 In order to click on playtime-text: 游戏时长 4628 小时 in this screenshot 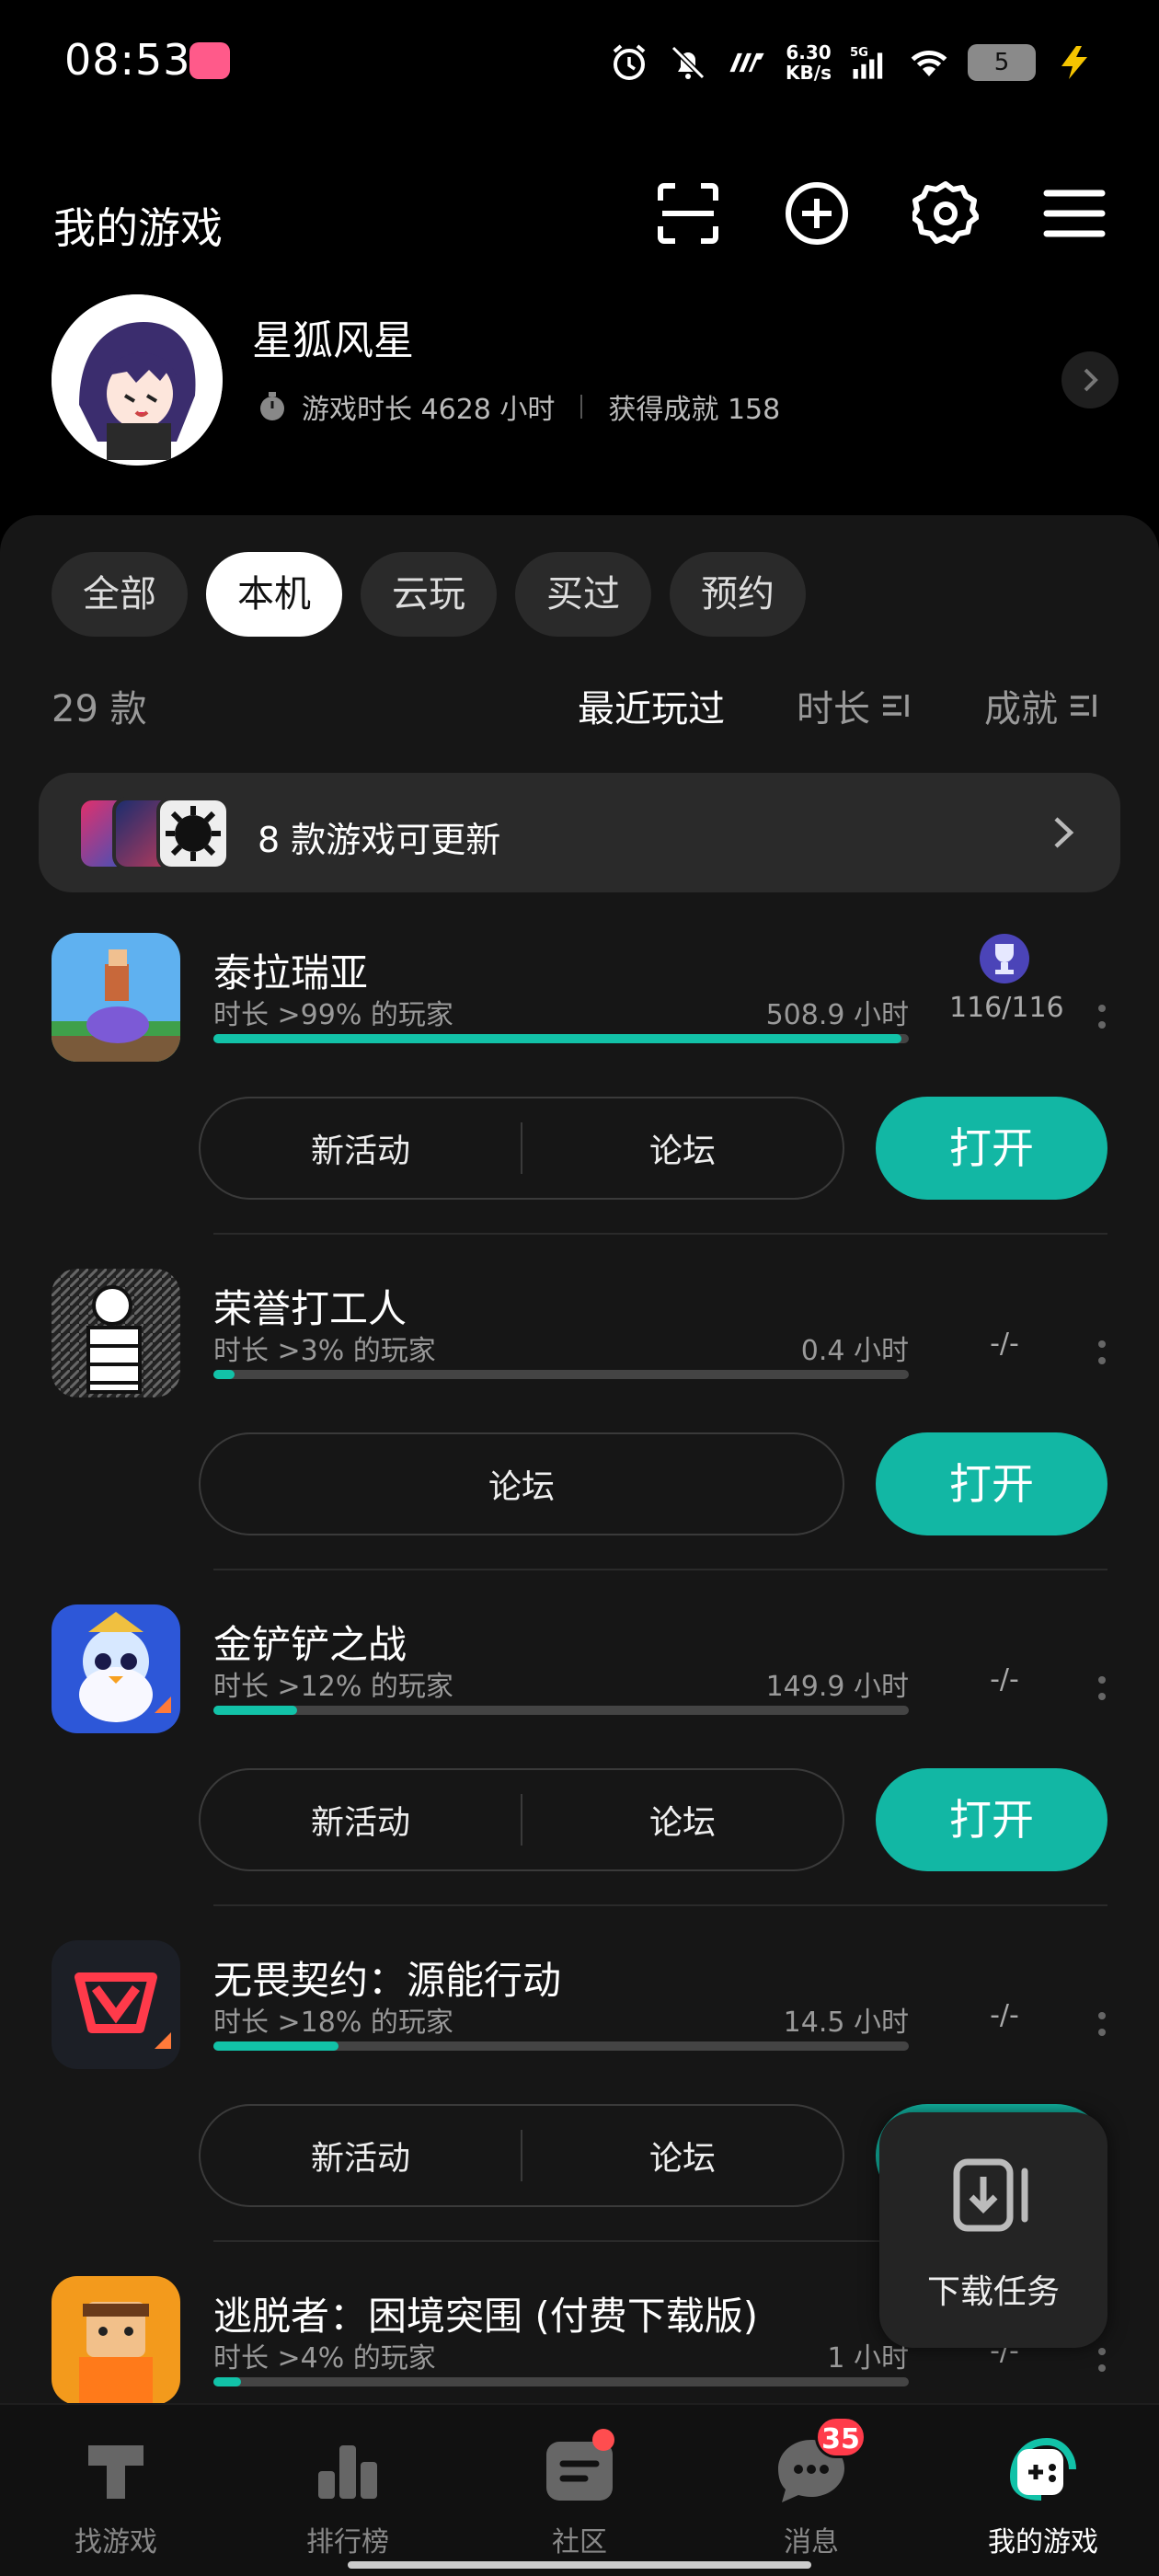, I will do `click(429, 410)`.